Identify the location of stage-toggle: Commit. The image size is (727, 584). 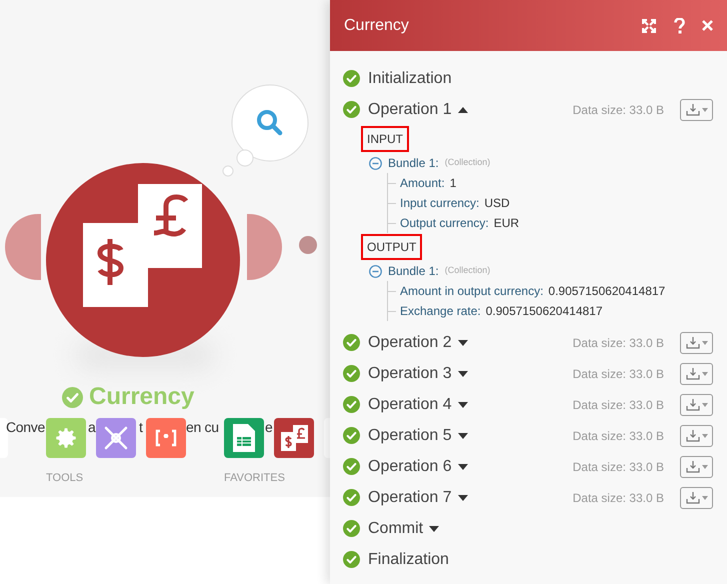
(404, 528).